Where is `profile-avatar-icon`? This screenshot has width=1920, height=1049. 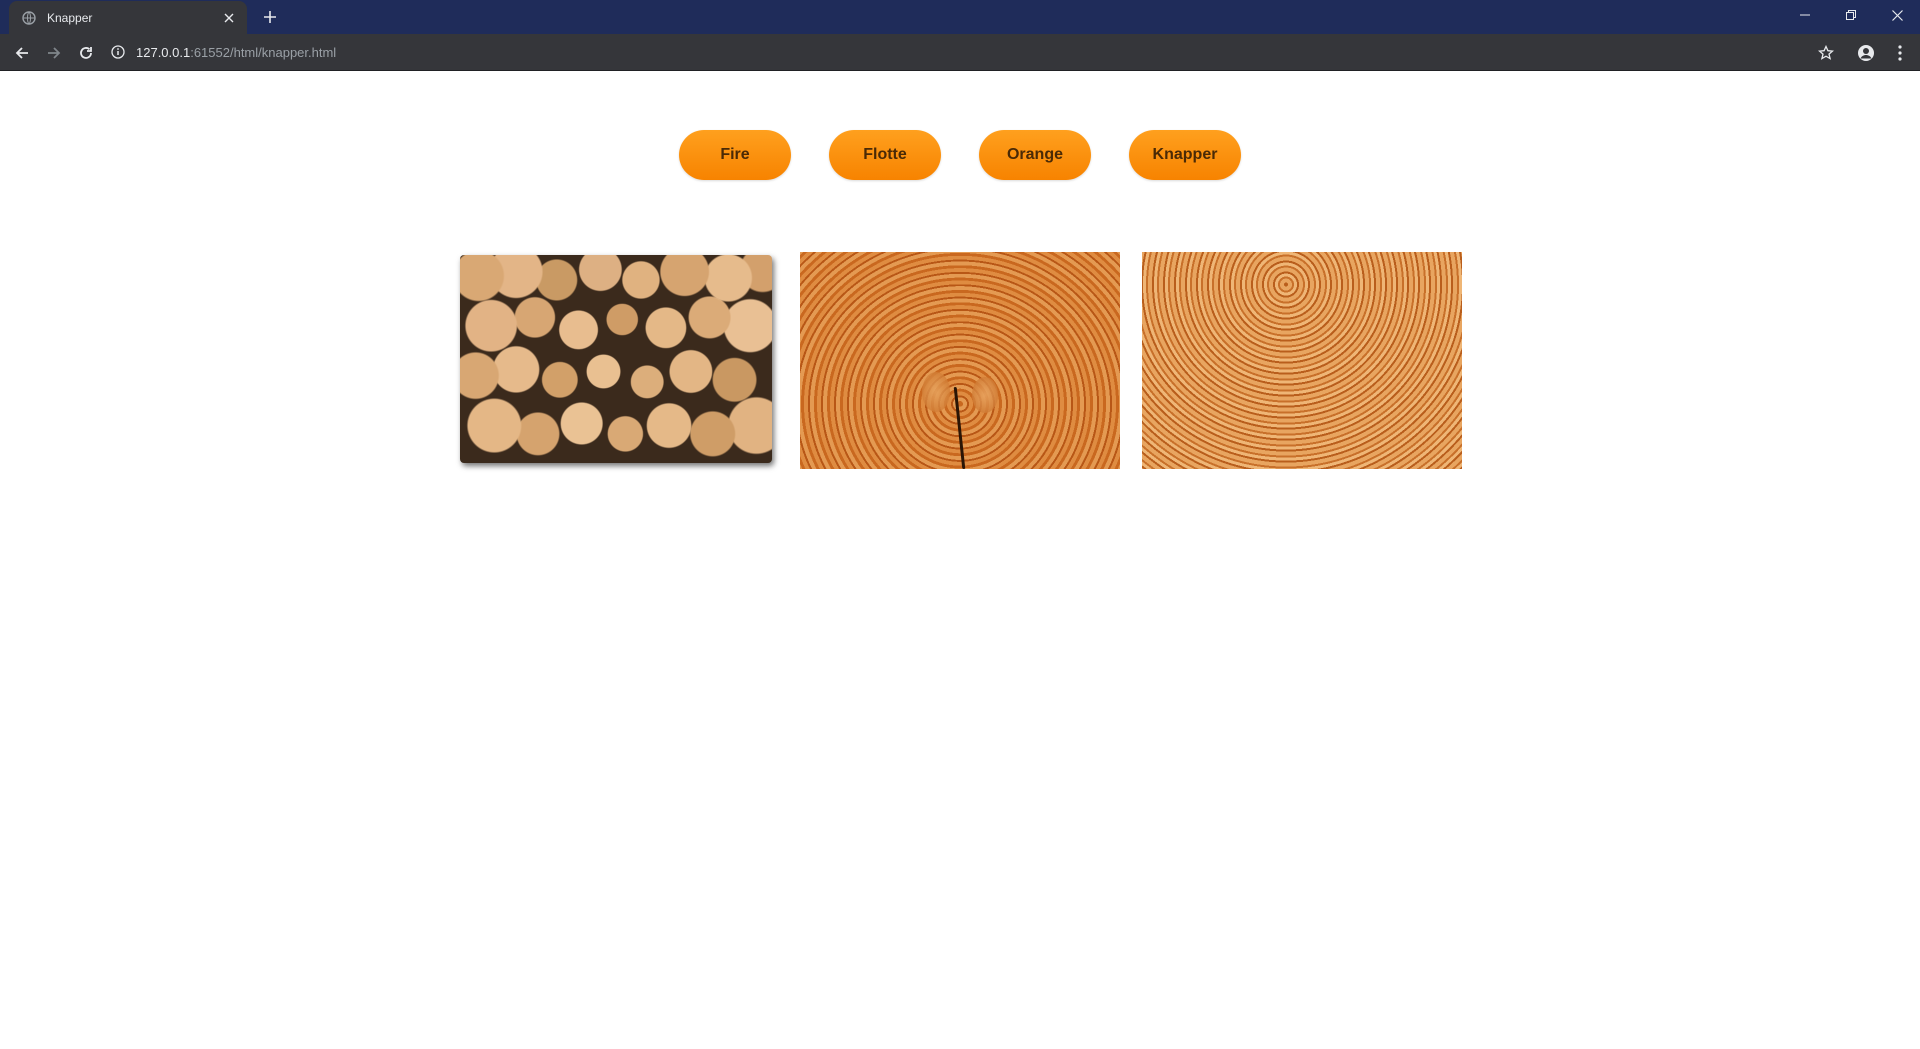
profile-avatar-icon is located at coordinates (1866, 53).